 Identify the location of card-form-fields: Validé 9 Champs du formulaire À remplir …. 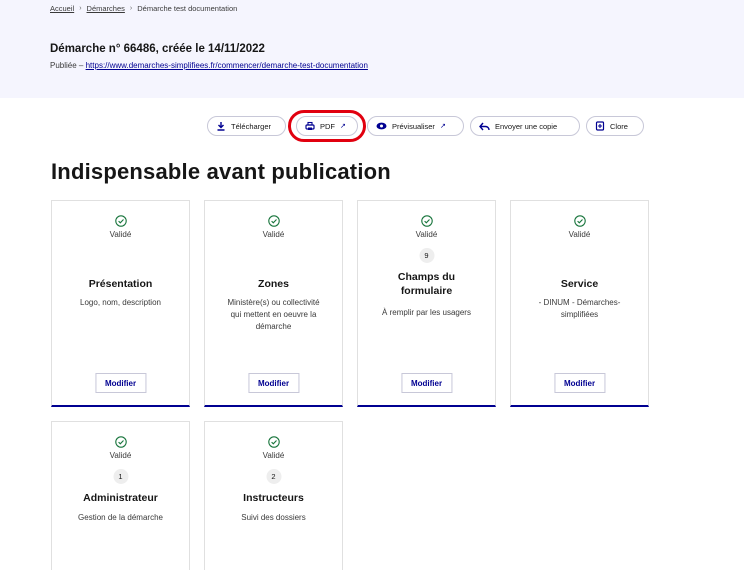
(426, 303).